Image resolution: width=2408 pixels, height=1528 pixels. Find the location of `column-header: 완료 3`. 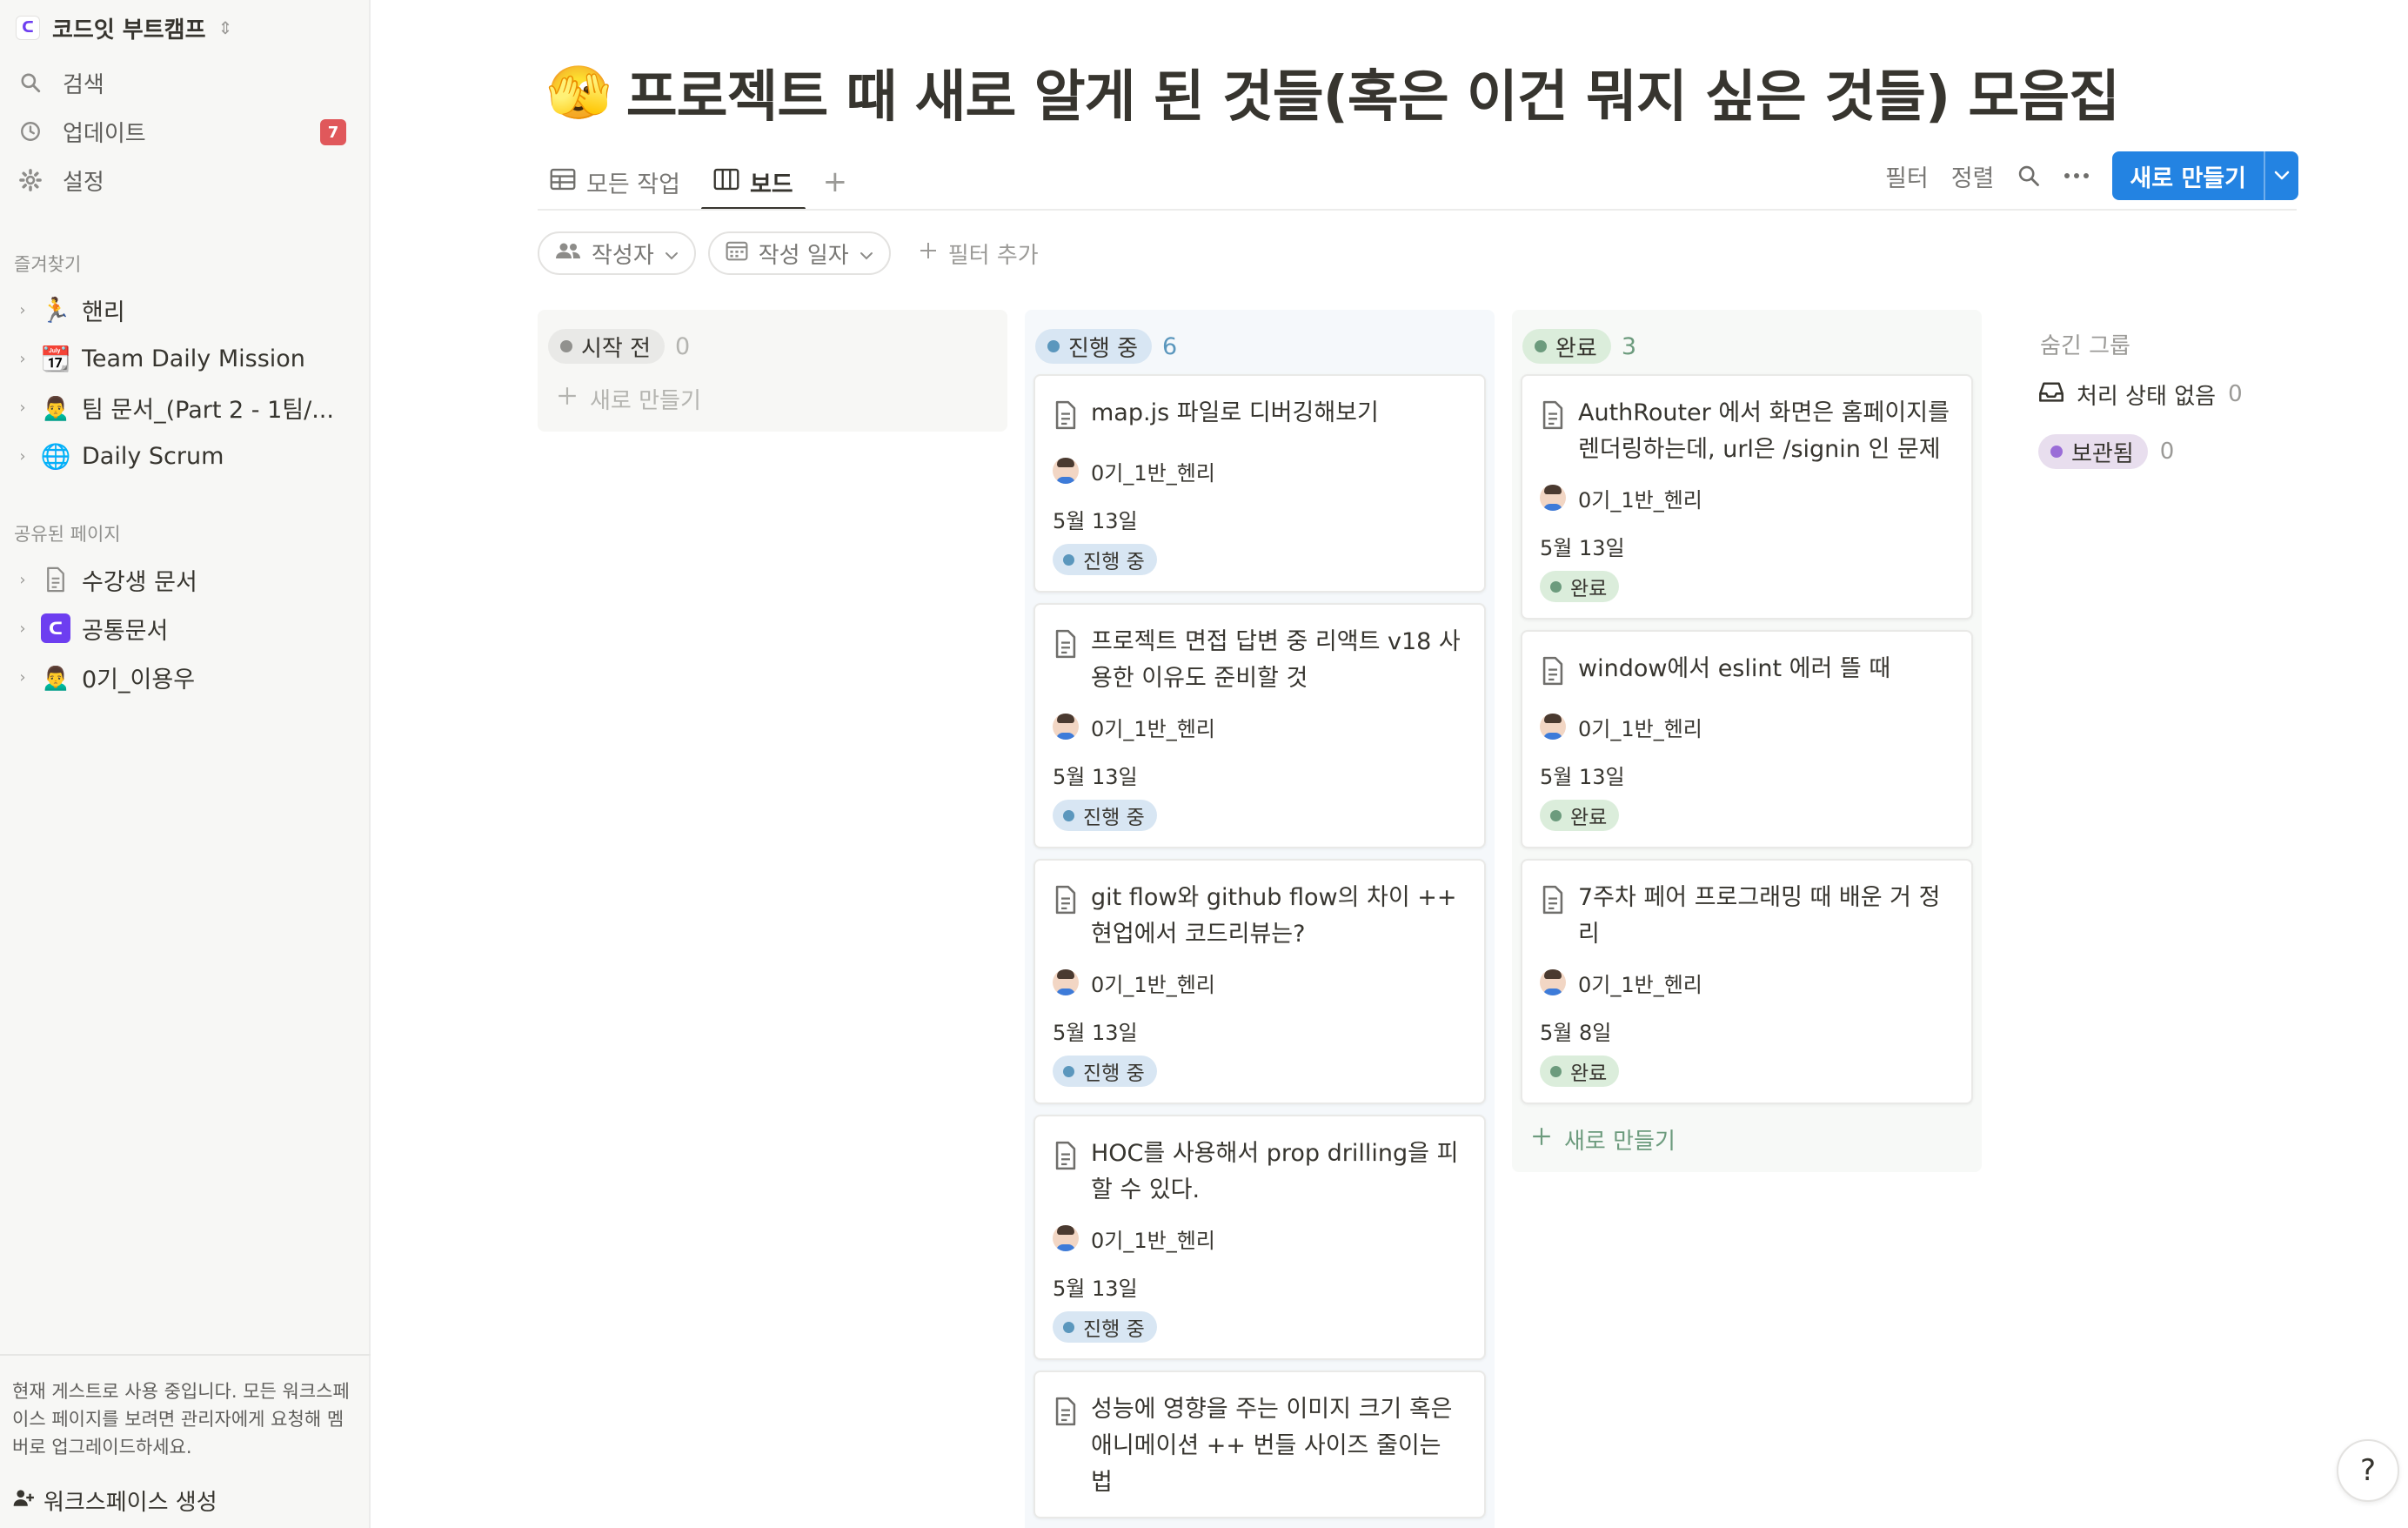

column-header: 완료 3 is located at coordinates (1747, 346).